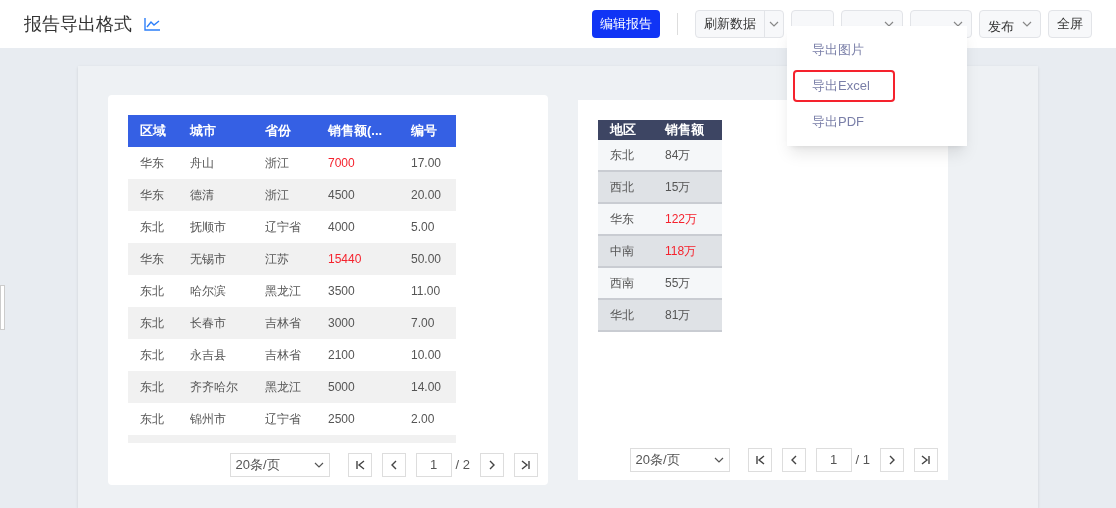  I want to click on menu-item: 导出PDF, so click(838, 122).